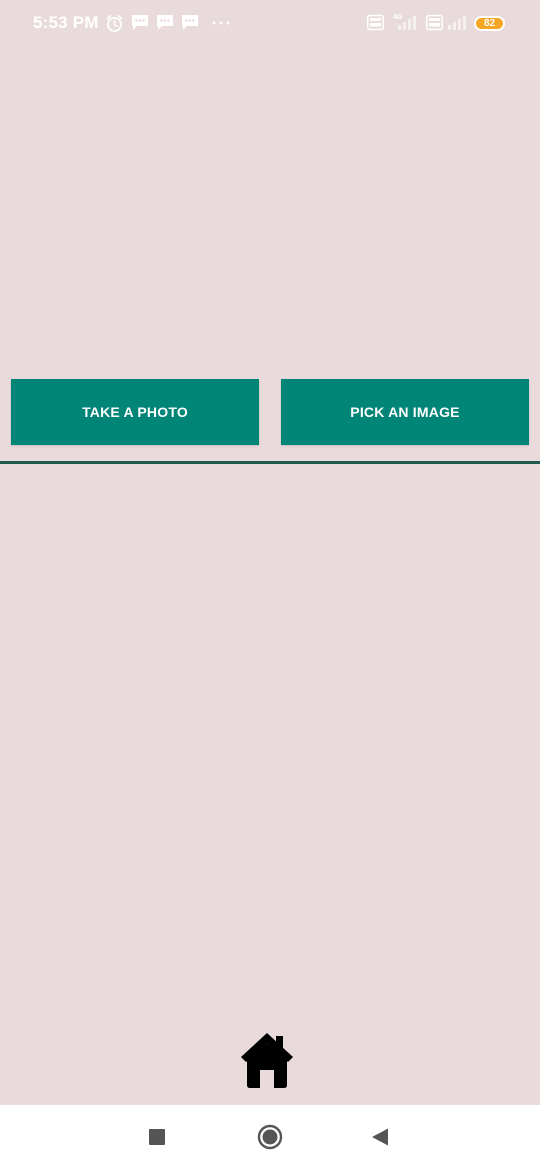 This screenshot has width=540, height=1170. Describe the element at coordinates (405, 412) in the screenshot. I see `pick-image-button: PICK AN IMAGE` at that location.